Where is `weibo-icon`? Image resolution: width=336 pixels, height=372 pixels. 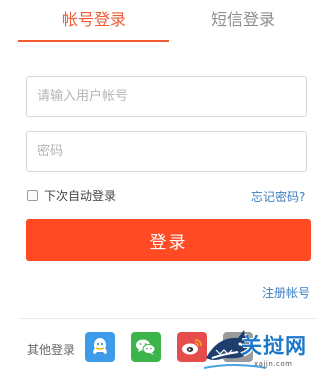 weibo-icon is located at coordinates (192, 347).